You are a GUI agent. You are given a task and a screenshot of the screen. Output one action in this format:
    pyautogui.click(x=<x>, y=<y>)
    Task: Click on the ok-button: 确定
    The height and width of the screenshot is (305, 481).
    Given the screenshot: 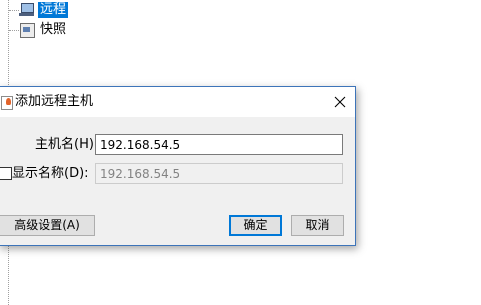 What is the action you would take?
    pyautogui.click(x=255, y=225)
    